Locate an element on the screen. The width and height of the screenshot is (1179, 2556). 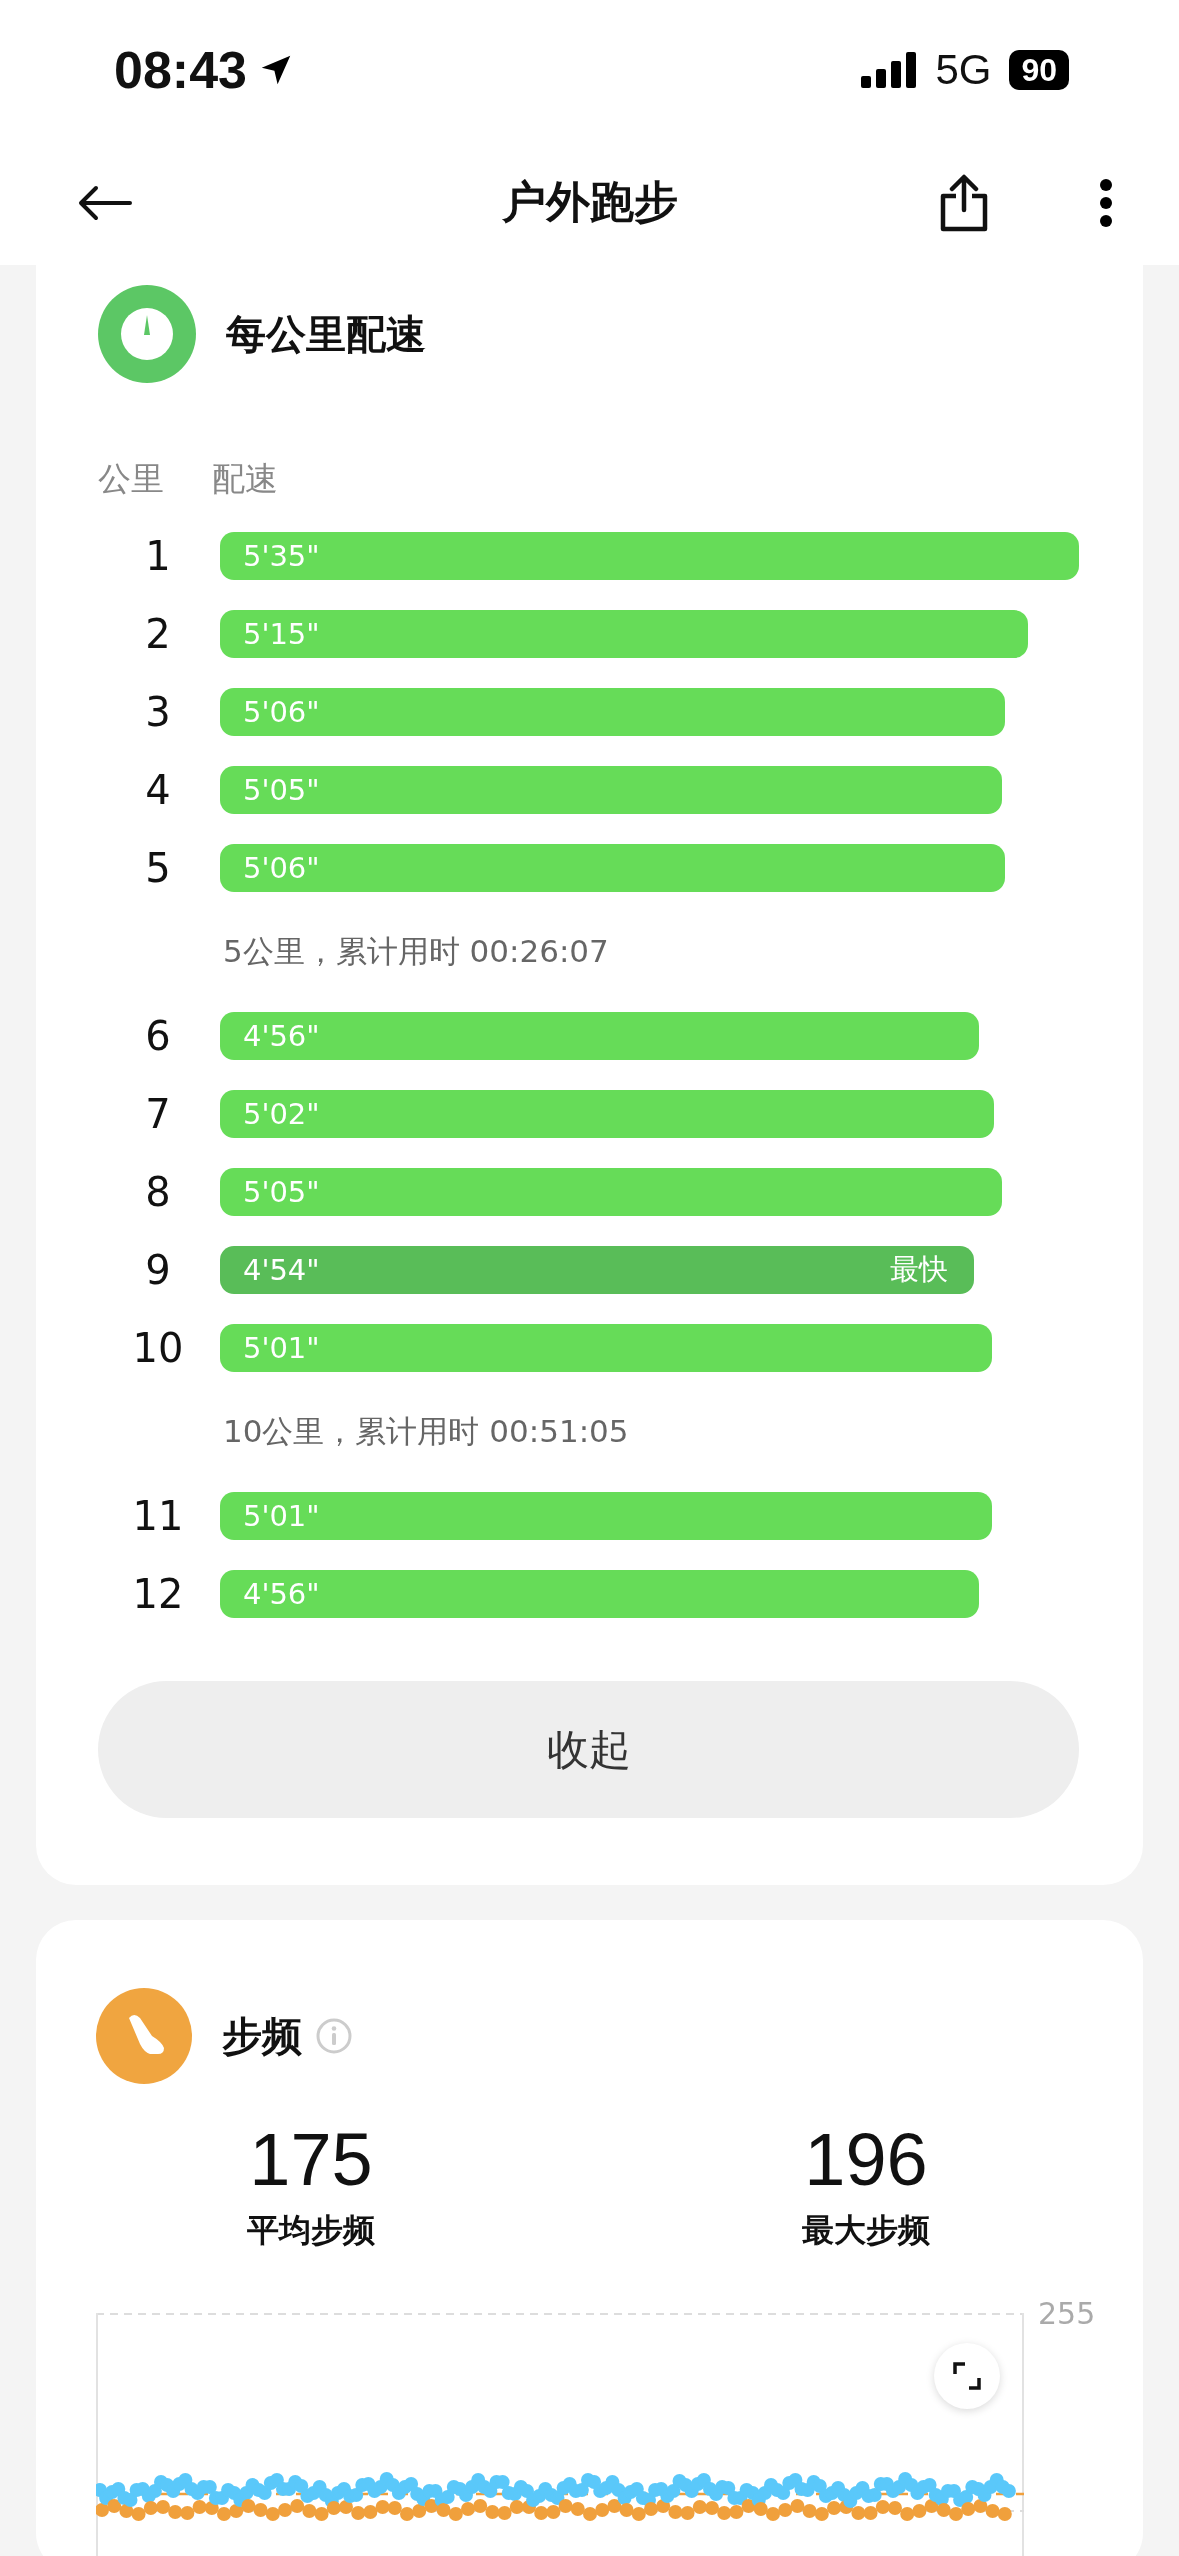
battery-level: 90 is located at coordinates (1039, 70).